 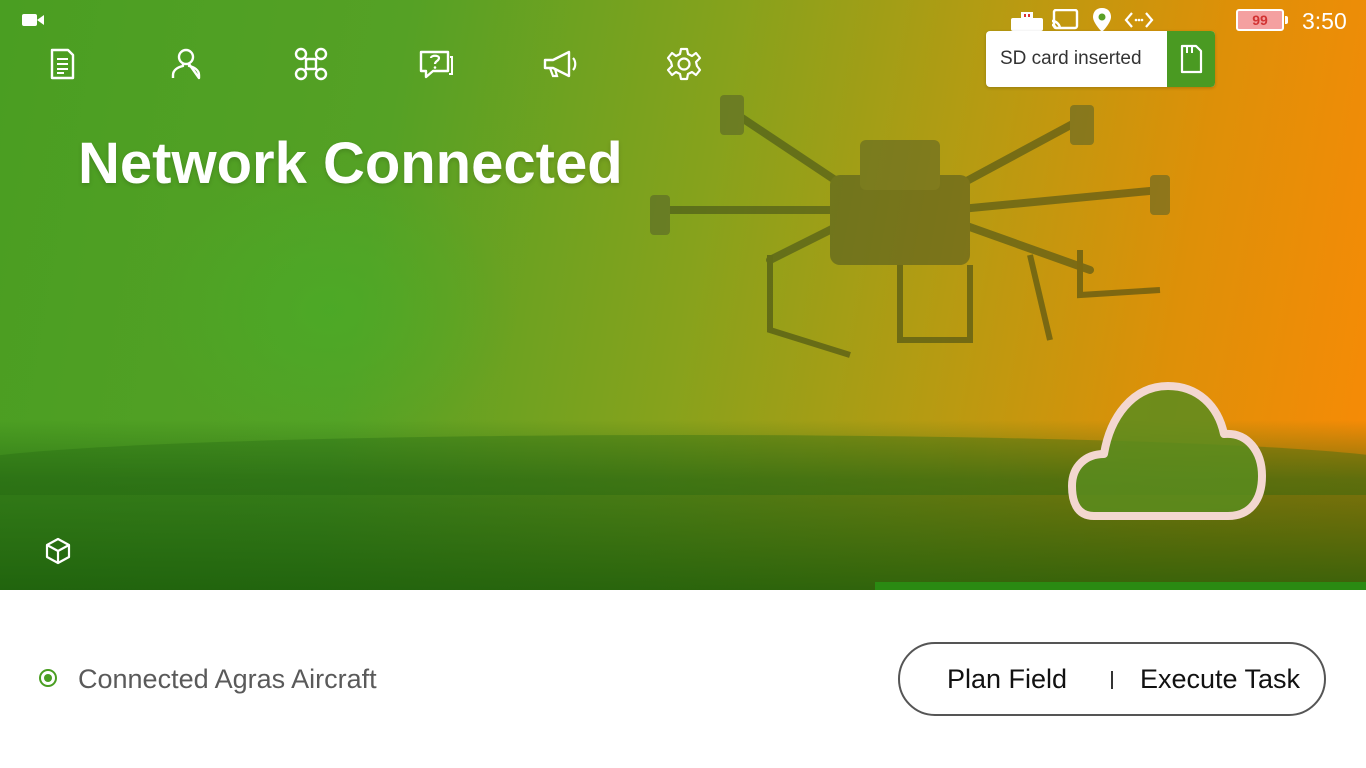 What do you see at coordinates (48, 678) in the screenshot?
I see `connection-status-icon` at bounding box center [48, 678].